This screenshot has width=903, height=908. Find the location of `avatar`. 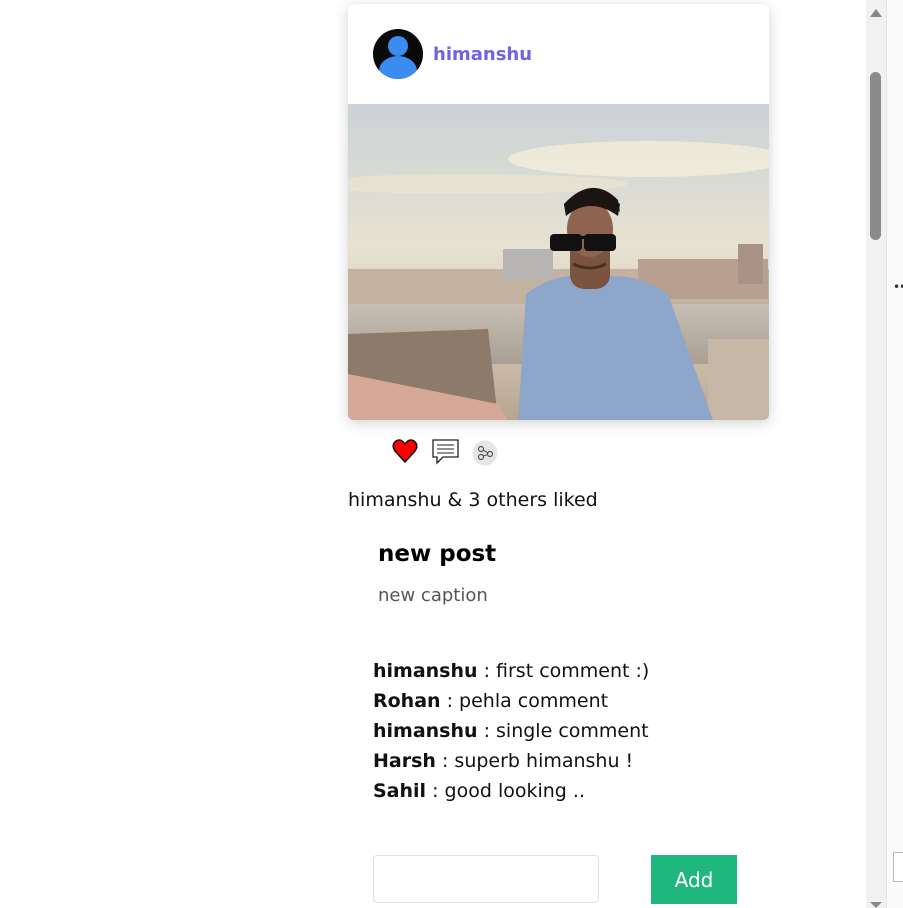

avatar is located at coordinates (398, 54).